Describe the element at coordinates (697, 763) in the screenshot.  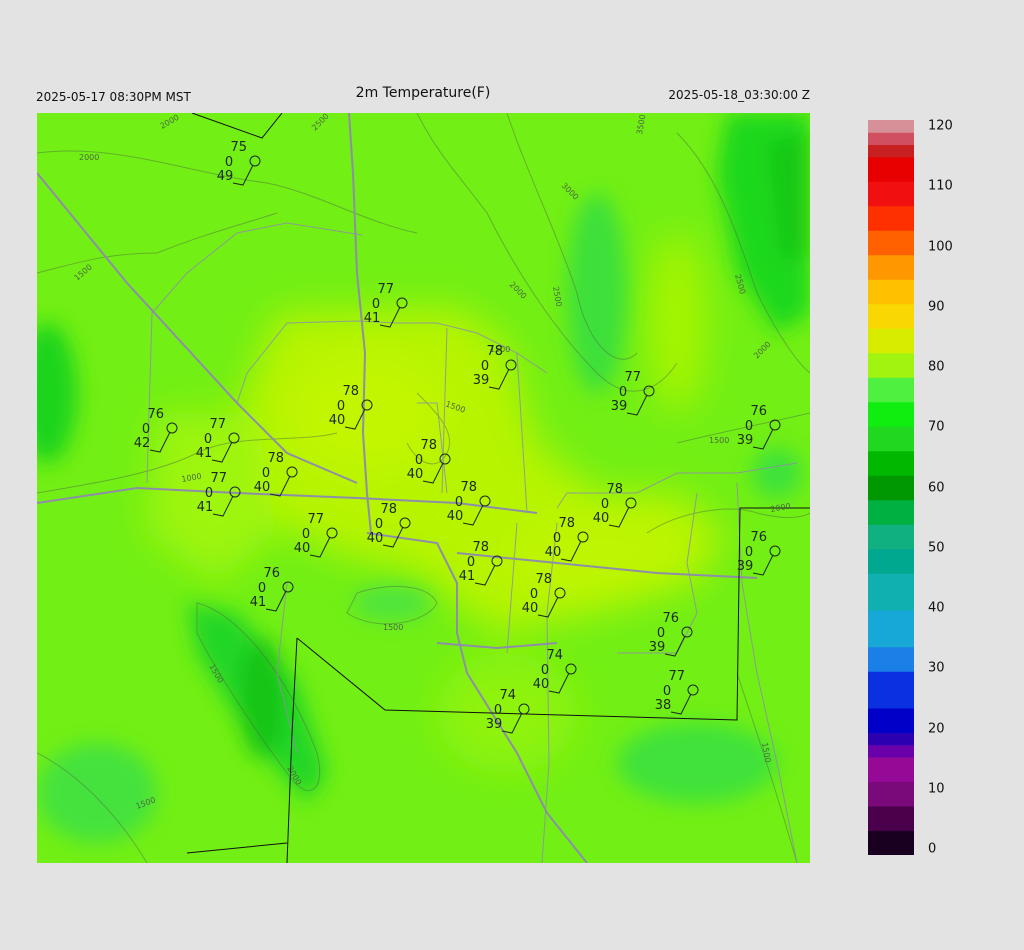
I see `cool-south` at that location.